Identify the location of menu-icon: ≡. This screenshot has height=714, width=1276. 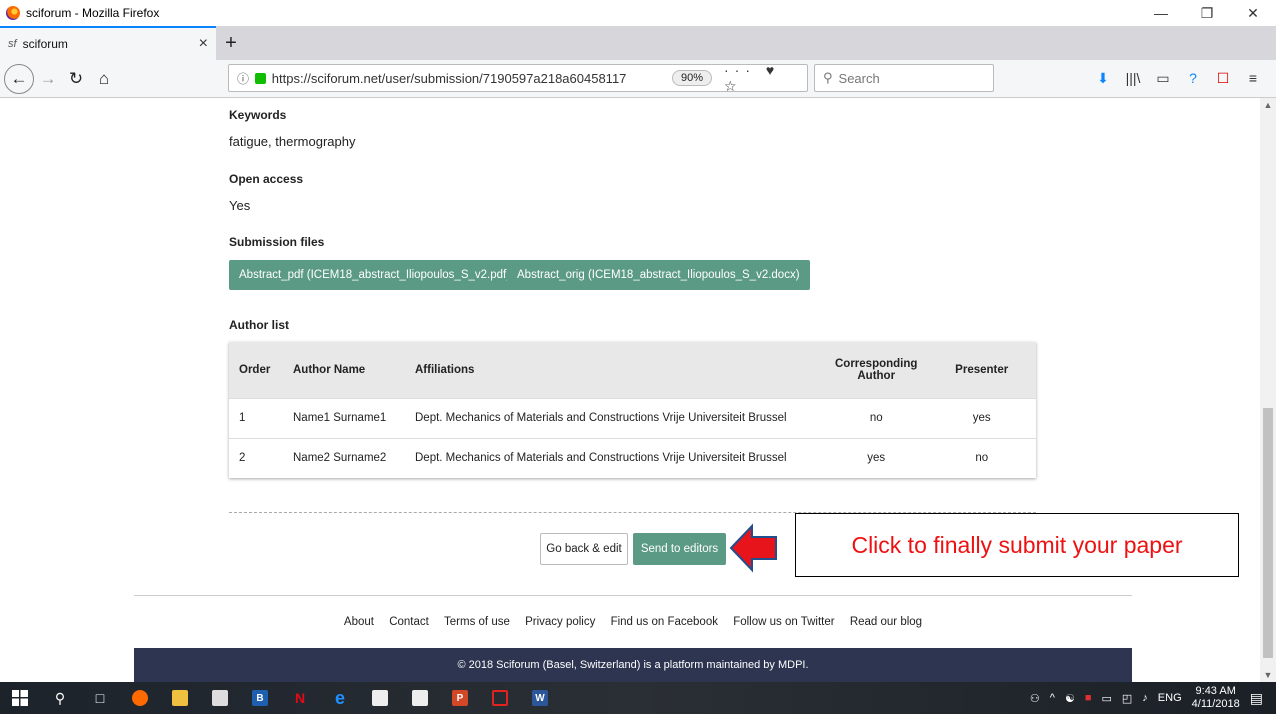
(1253, 78).